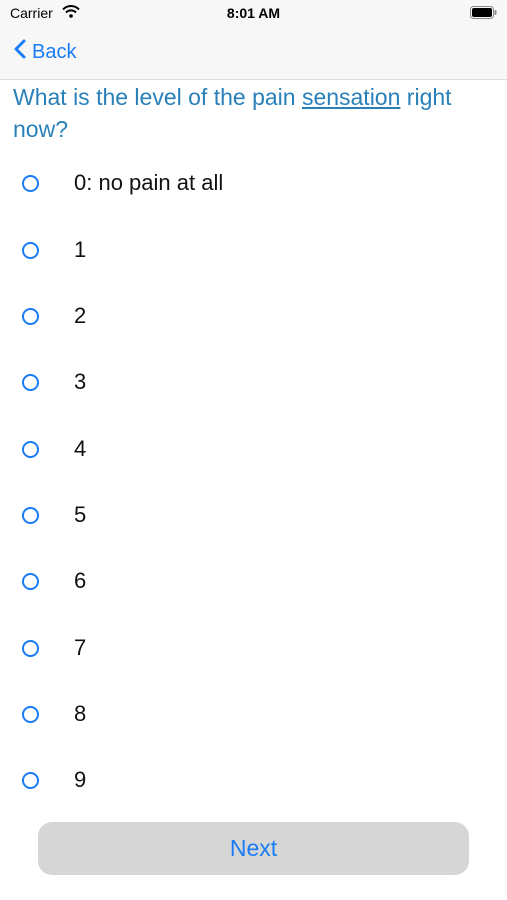 The width and height of the screenshot is (507, 900). I want to click on back-button: Back, so click(45, 52).